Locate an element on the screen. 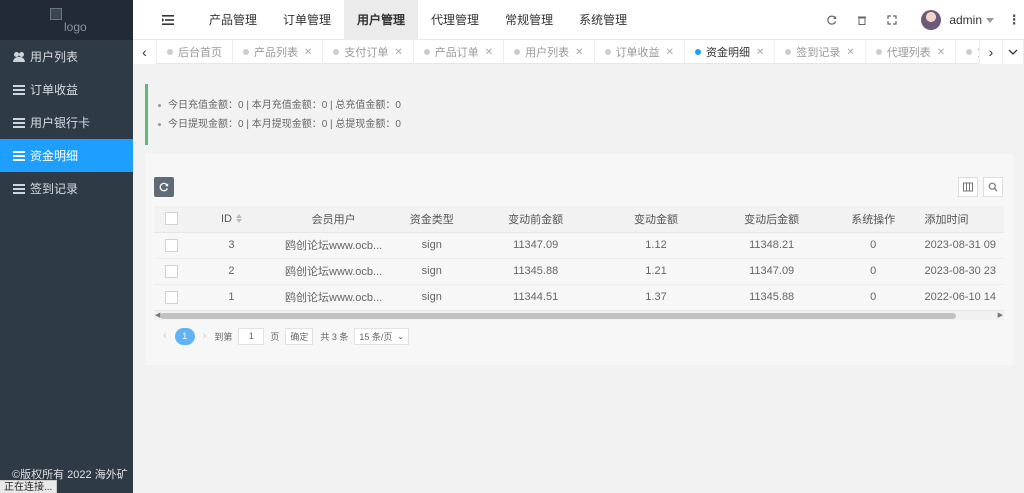 This screenshot has height=493, width=1024. tab-label: 资金明细 is located at coordinates (727, 53).